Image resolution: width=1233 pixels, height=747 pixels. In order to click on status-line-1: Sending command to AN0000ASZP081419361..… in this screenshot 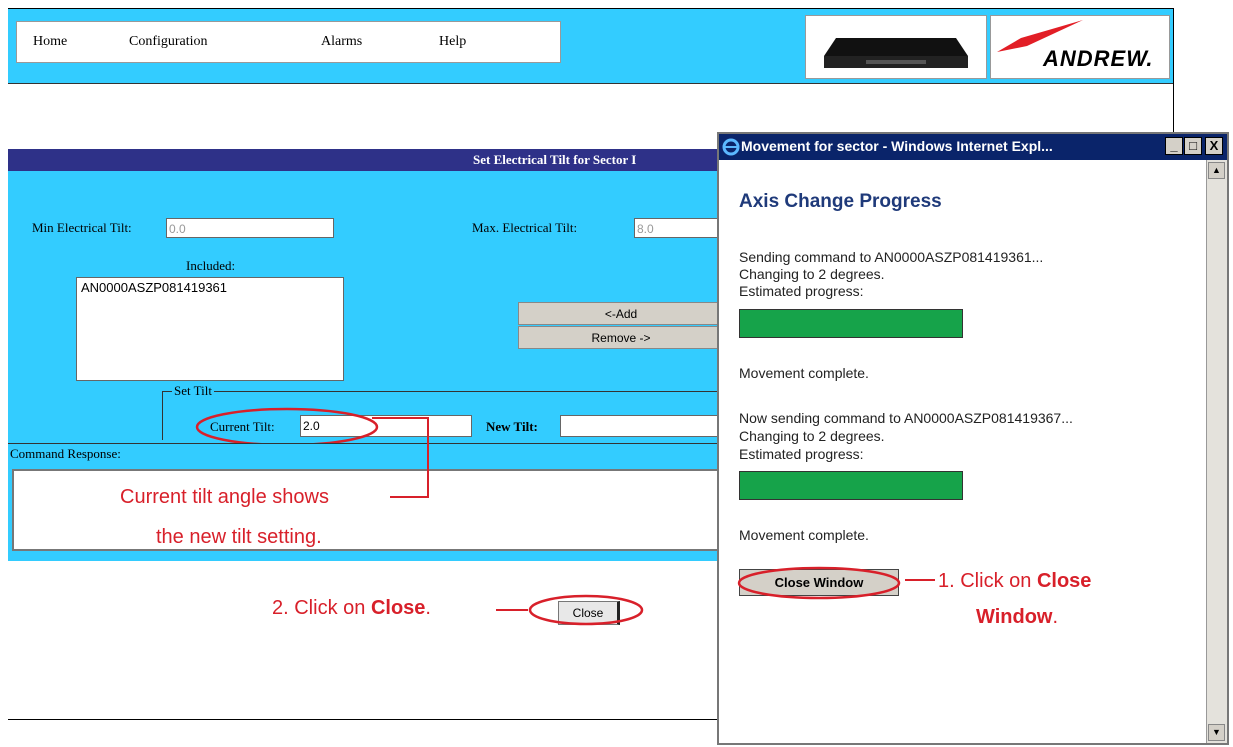, I will do `click(891, 257)`.